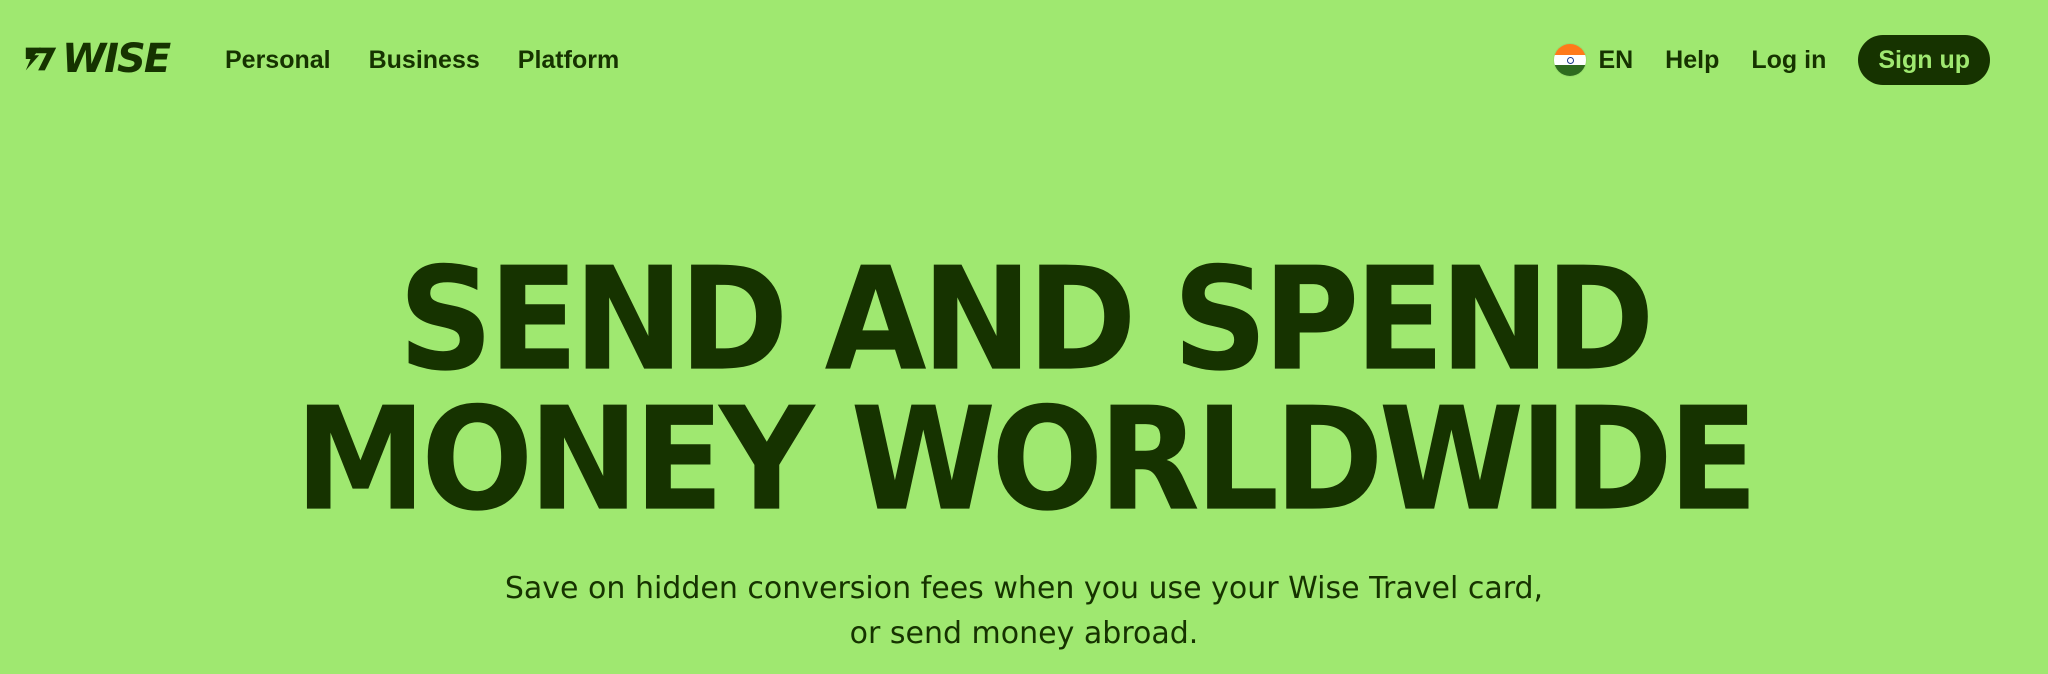 This screenshot has width=2048, height=674. What do you see at coordinates (41, 59) in the screenshot?
I see `wise-flag-icon` at bounding box center [41, 59].